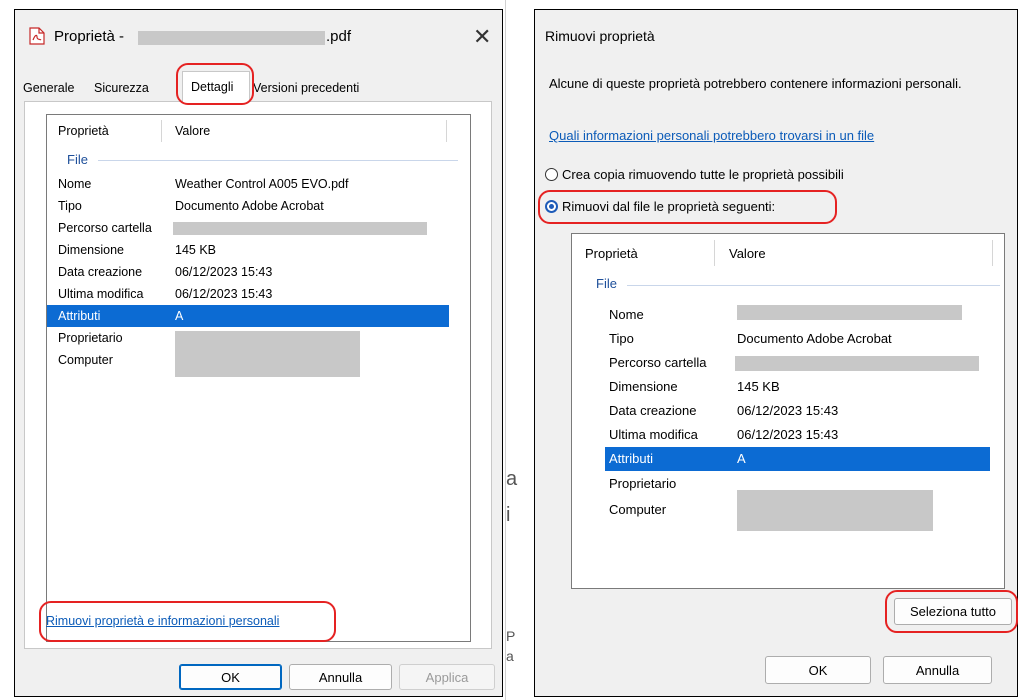 The width and height of the screenshot is (1021, 700). What do you see at coordinates (48, 88) in the screenshot?
I see `tab-generale: Generale` at bounding box center [48, 88].